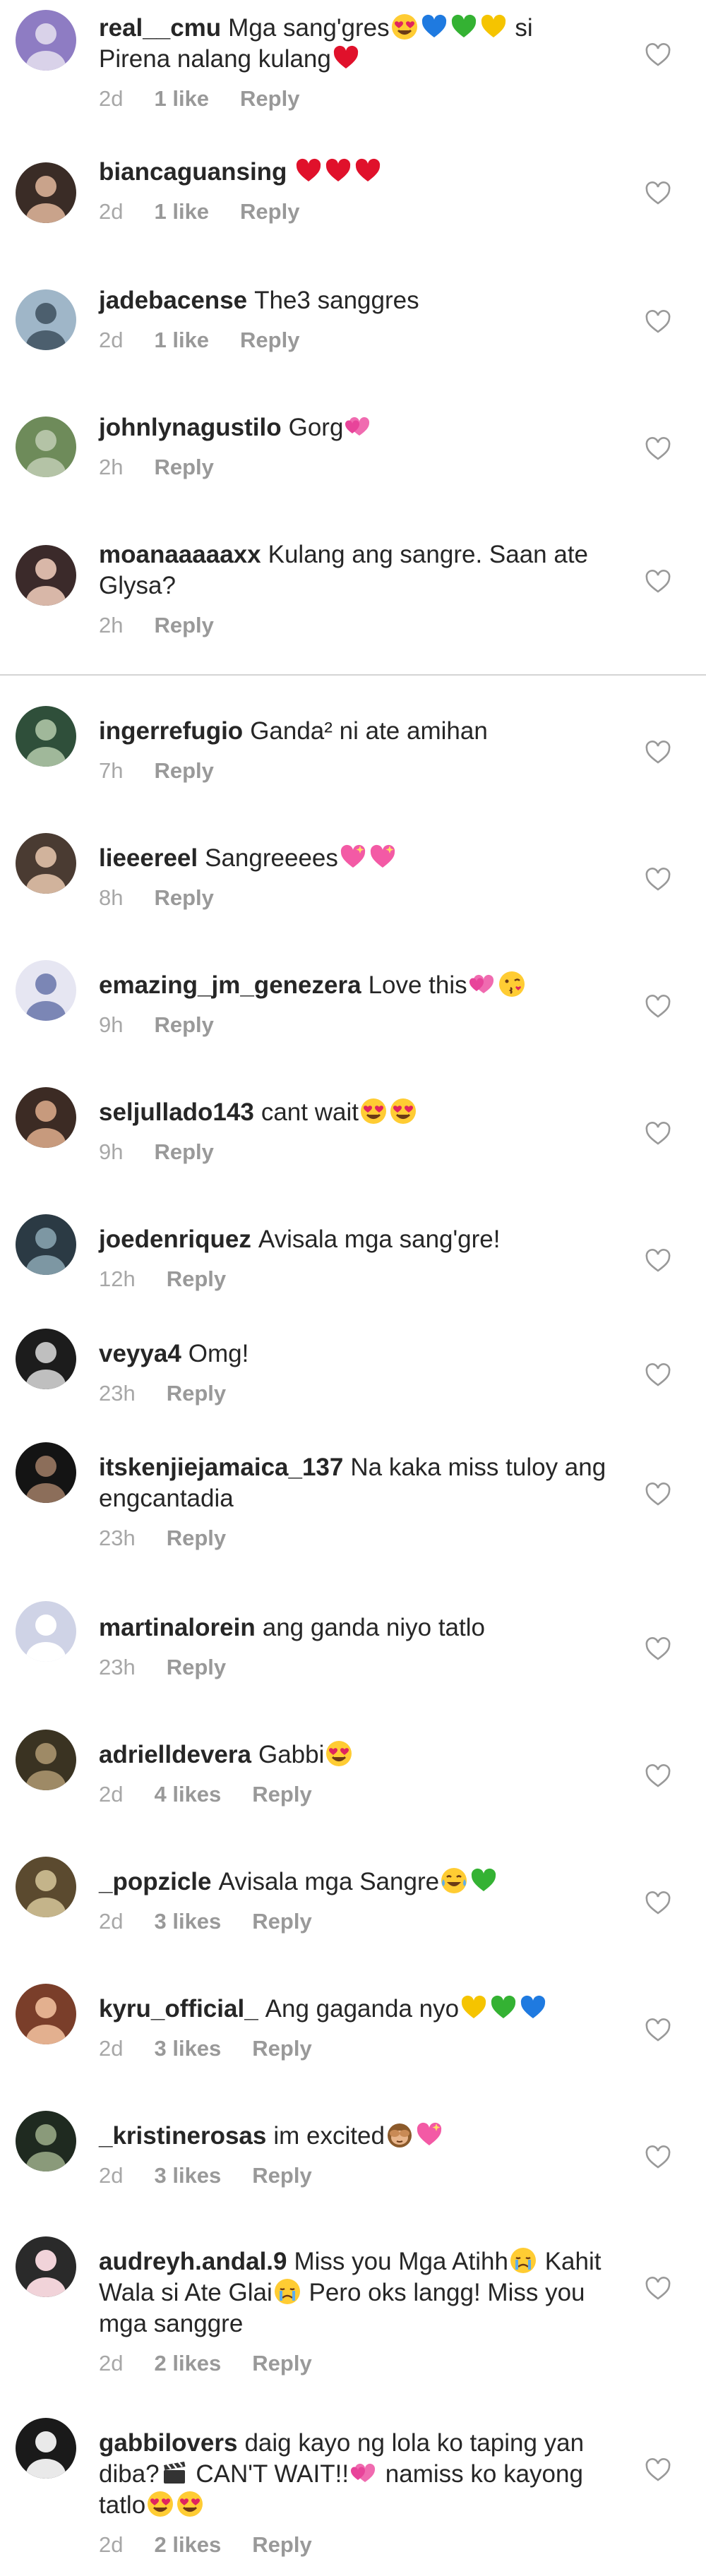  Describe the element at coordinates (221, 1467) in the screenshot. I see `comment-username: itskenjiejamaica_137` at that location.